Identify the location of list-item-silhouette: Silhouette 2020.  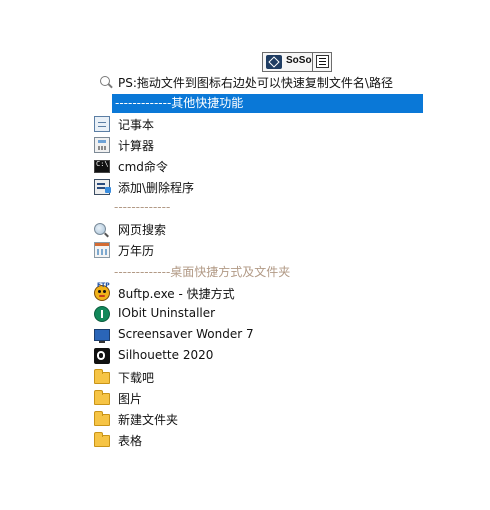
(257, 356).